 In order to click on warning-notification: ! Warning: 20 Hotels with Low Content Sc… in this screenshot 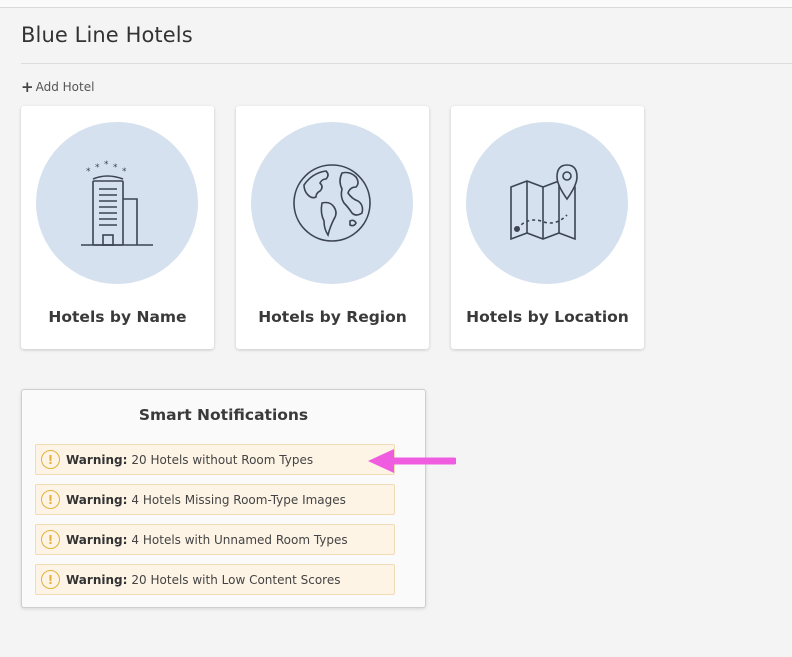, I will do `click(215, 579)`.